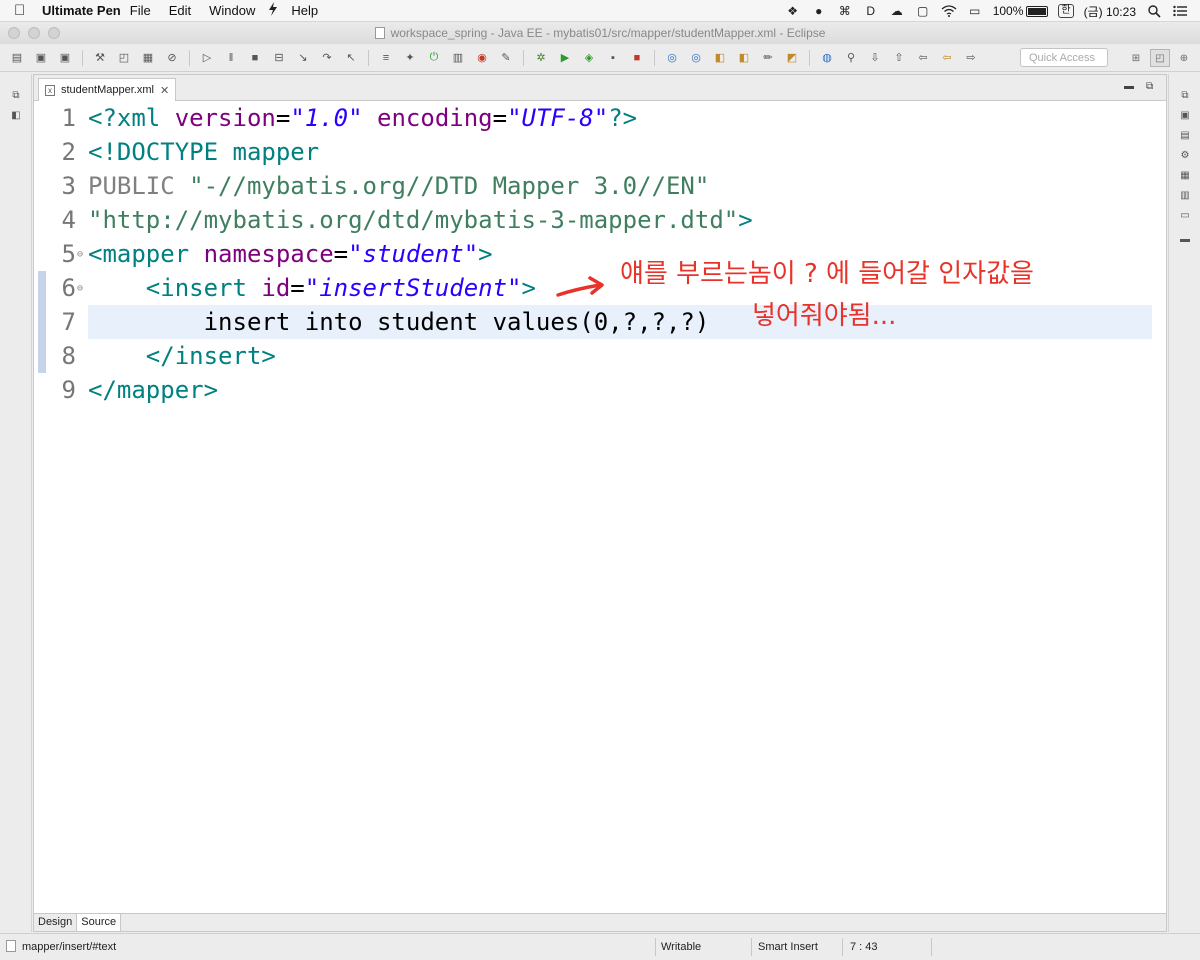  What do you see at coordinates (897, 11) in the screenshot?
I see `cloud-icon: ☁` at bounding box center [897, 11].